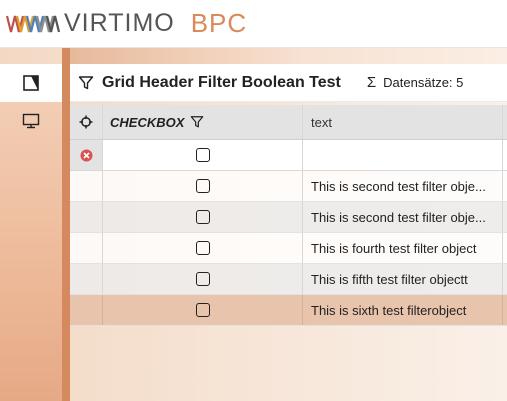 The image size is (507, 401). I want to click on grid-filter-row, so click(288, 155).